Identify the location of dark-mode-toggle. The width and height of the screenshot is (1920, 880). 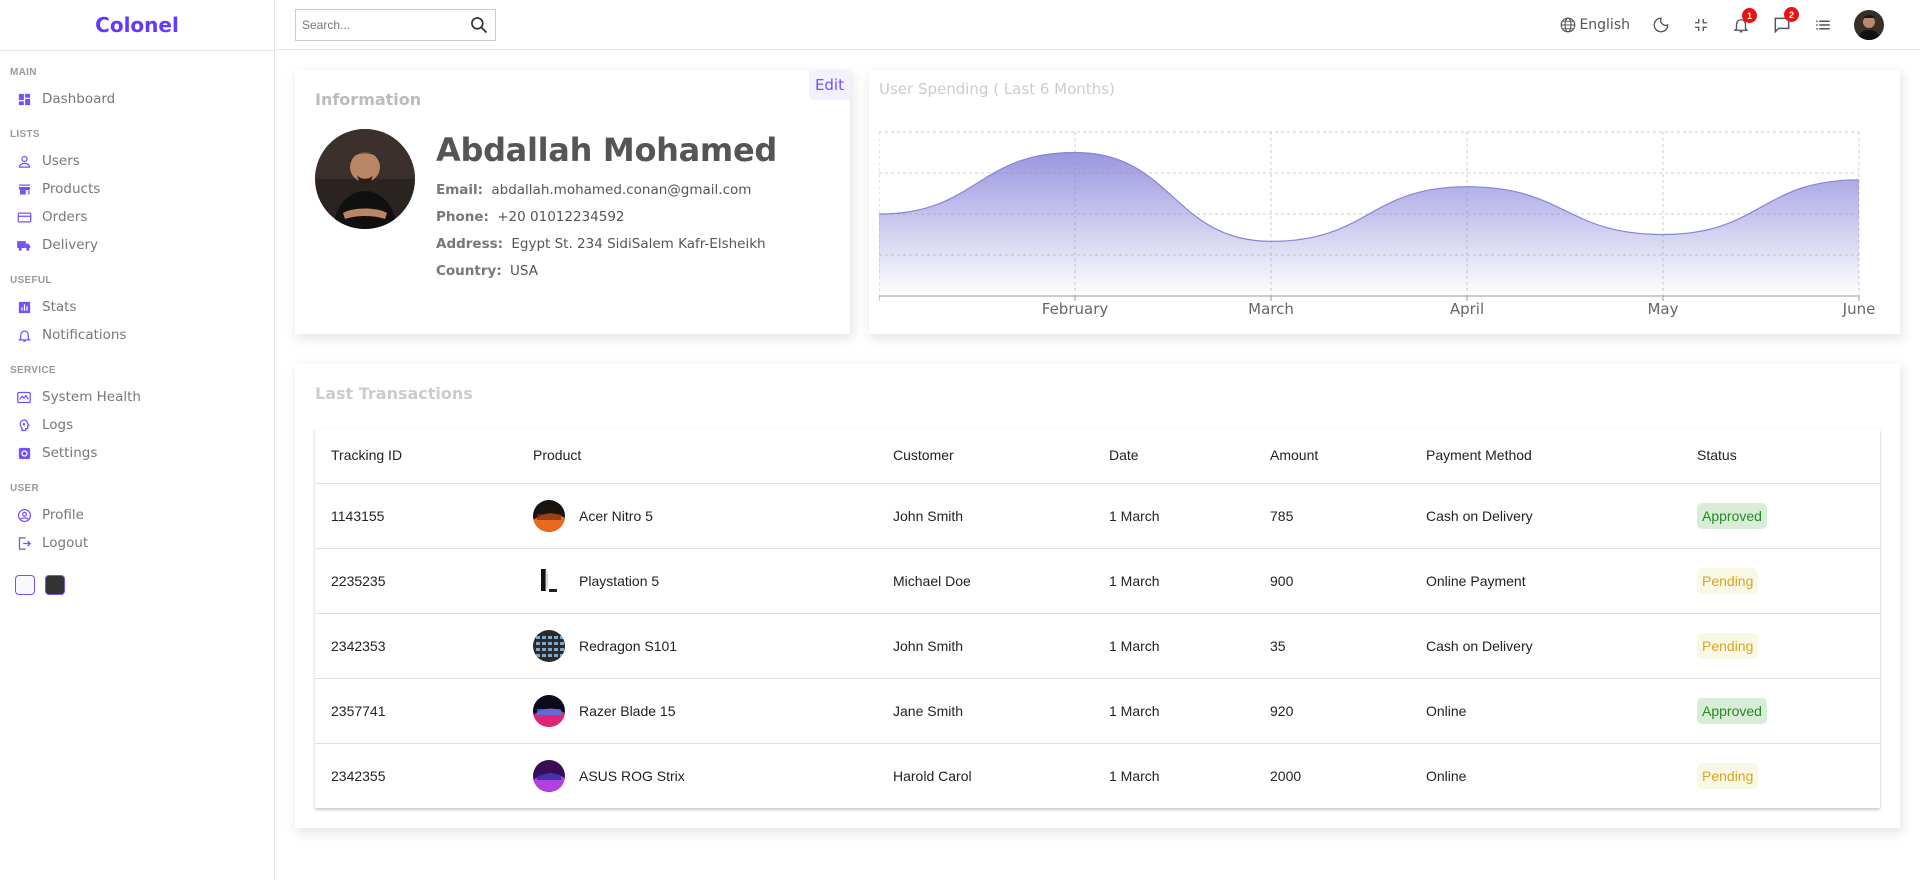
(1661, 25).